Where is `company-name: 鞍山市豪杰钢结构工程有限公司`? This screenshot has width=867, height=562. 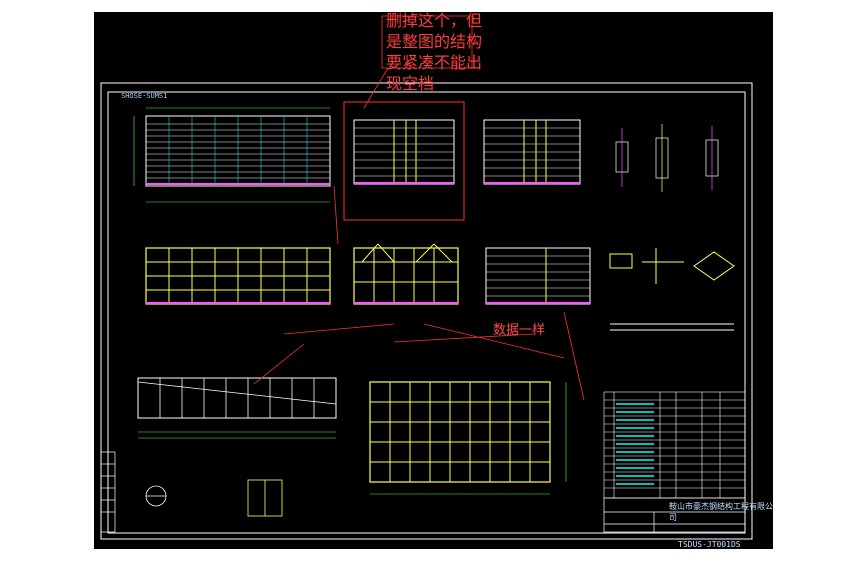
company-name: 鞍山市豪杰钢结构工程有限公司 is located at coordinates (721, 512).